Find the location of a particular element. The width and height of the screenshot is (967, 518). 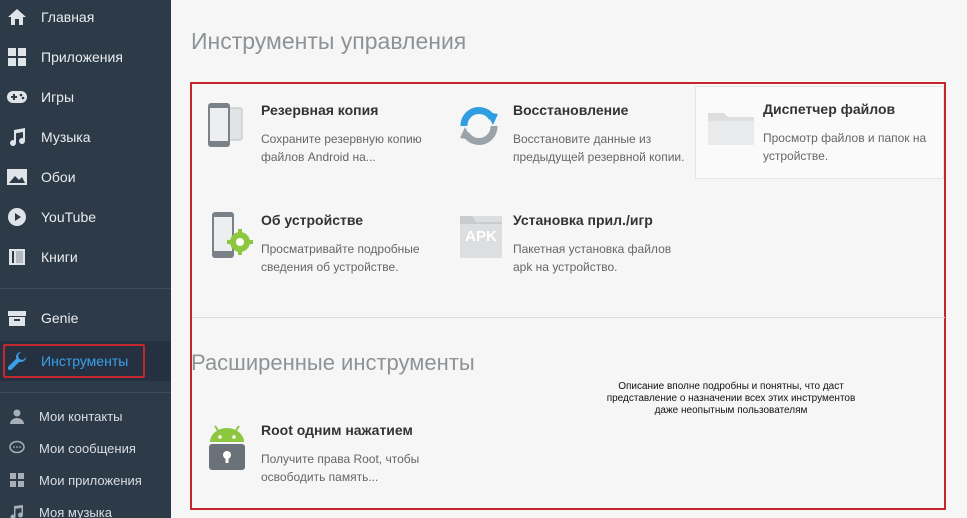

restore-arrows-icon is located at coordinates (479, 126).